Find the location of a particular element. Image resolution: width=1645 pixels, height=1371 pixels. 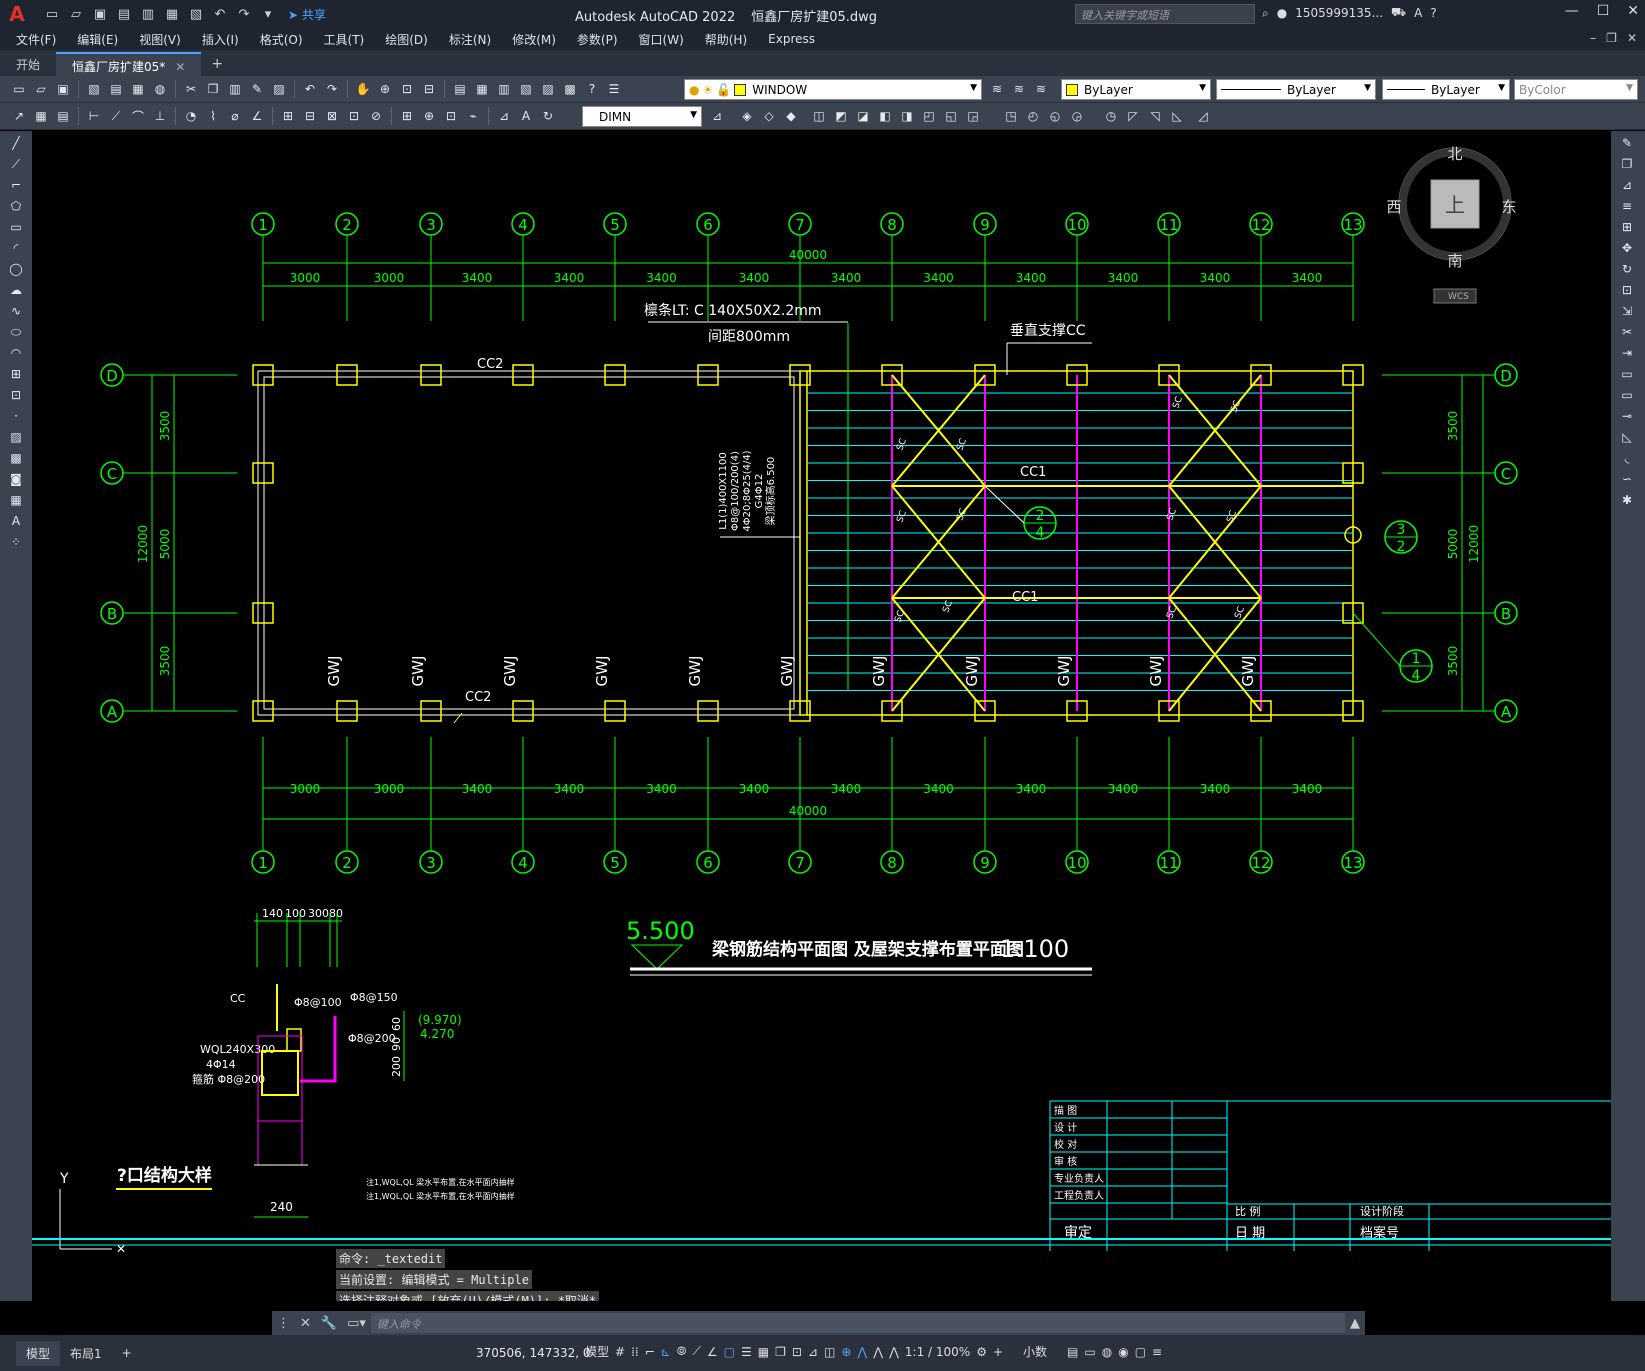

coordinates-readout: 370506, 147332, 0 is located at coordinates (533, 1353).